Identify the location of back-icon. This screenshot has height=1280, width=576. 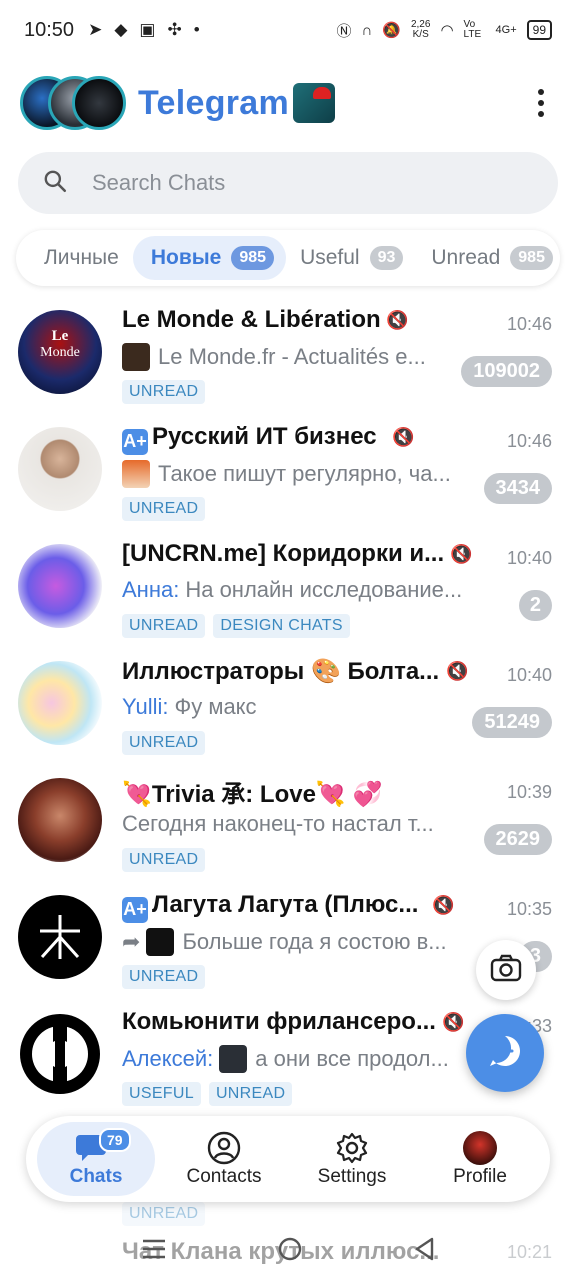
(424, 1251).